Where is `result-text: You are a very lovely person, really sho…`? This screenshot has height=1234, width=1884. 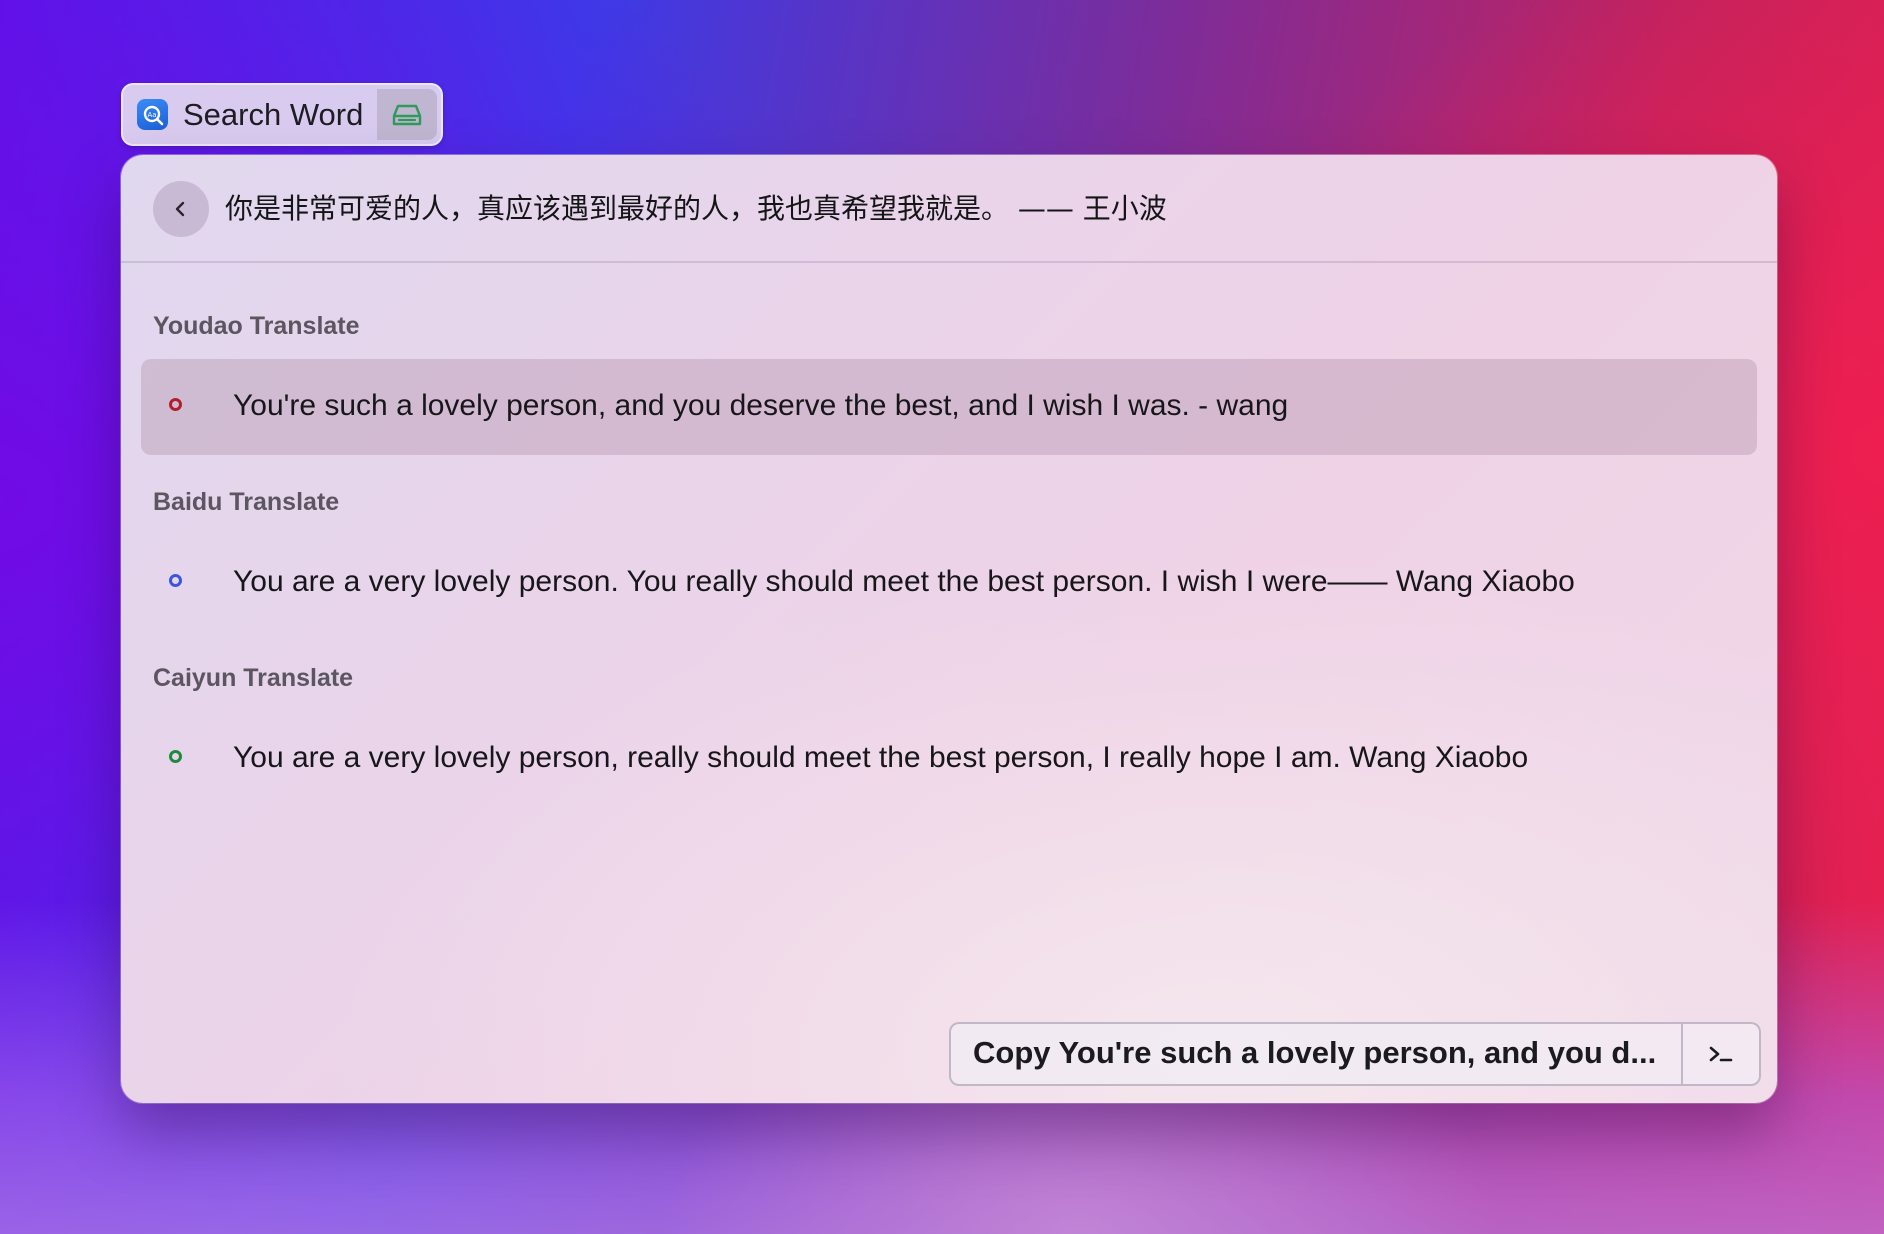
result-text: You are a very lovely person, really sho… is located at coordinates (881, 757).